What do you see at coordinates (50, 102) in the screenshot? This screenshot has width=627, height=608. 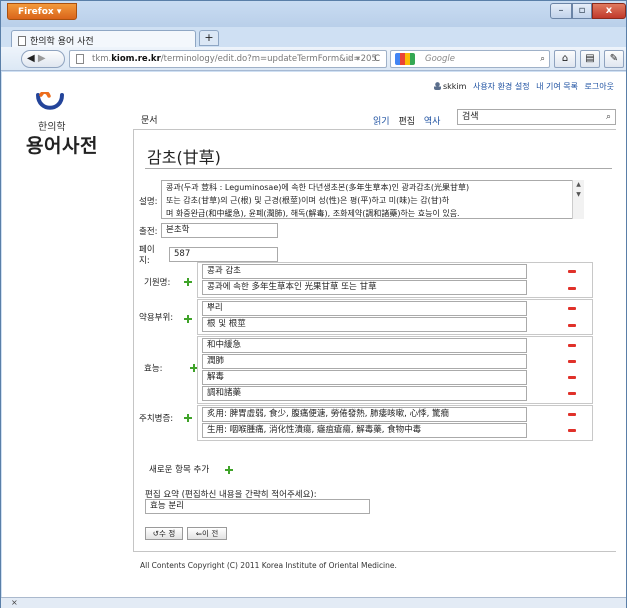 I see `kiom-logo-icon` at bounding box center [50, 102].